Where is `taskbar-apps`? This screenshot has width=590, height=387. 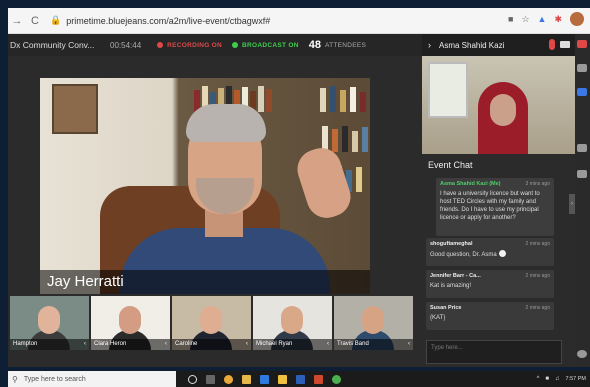 taskbar-apps is located at coordinates (264, 379).